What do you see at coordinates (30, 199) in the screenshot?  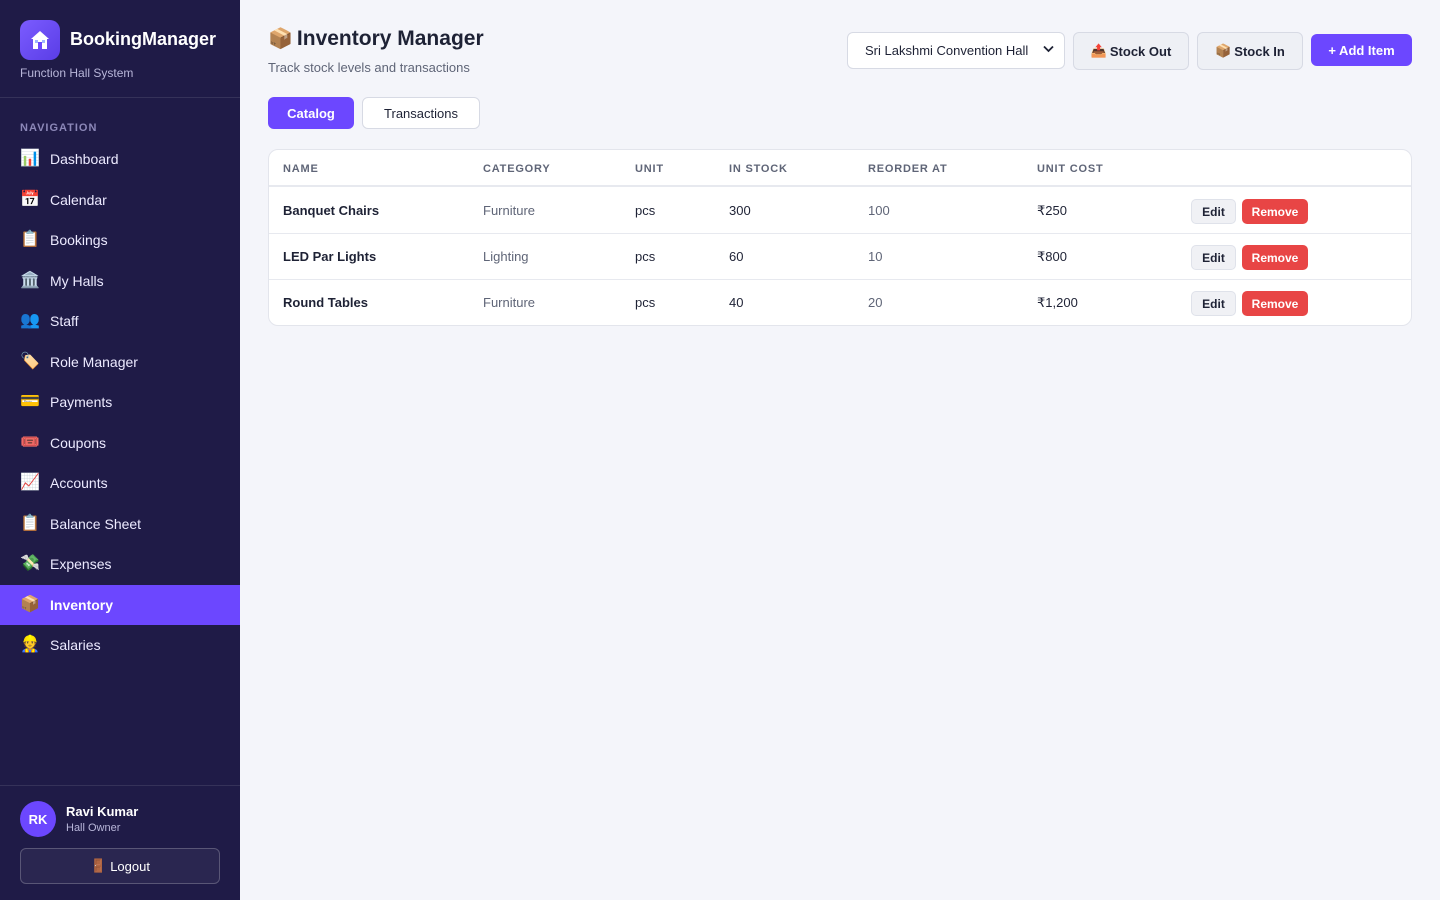 I see `calendar-icon: 📅` at bounding box center [30, 199].